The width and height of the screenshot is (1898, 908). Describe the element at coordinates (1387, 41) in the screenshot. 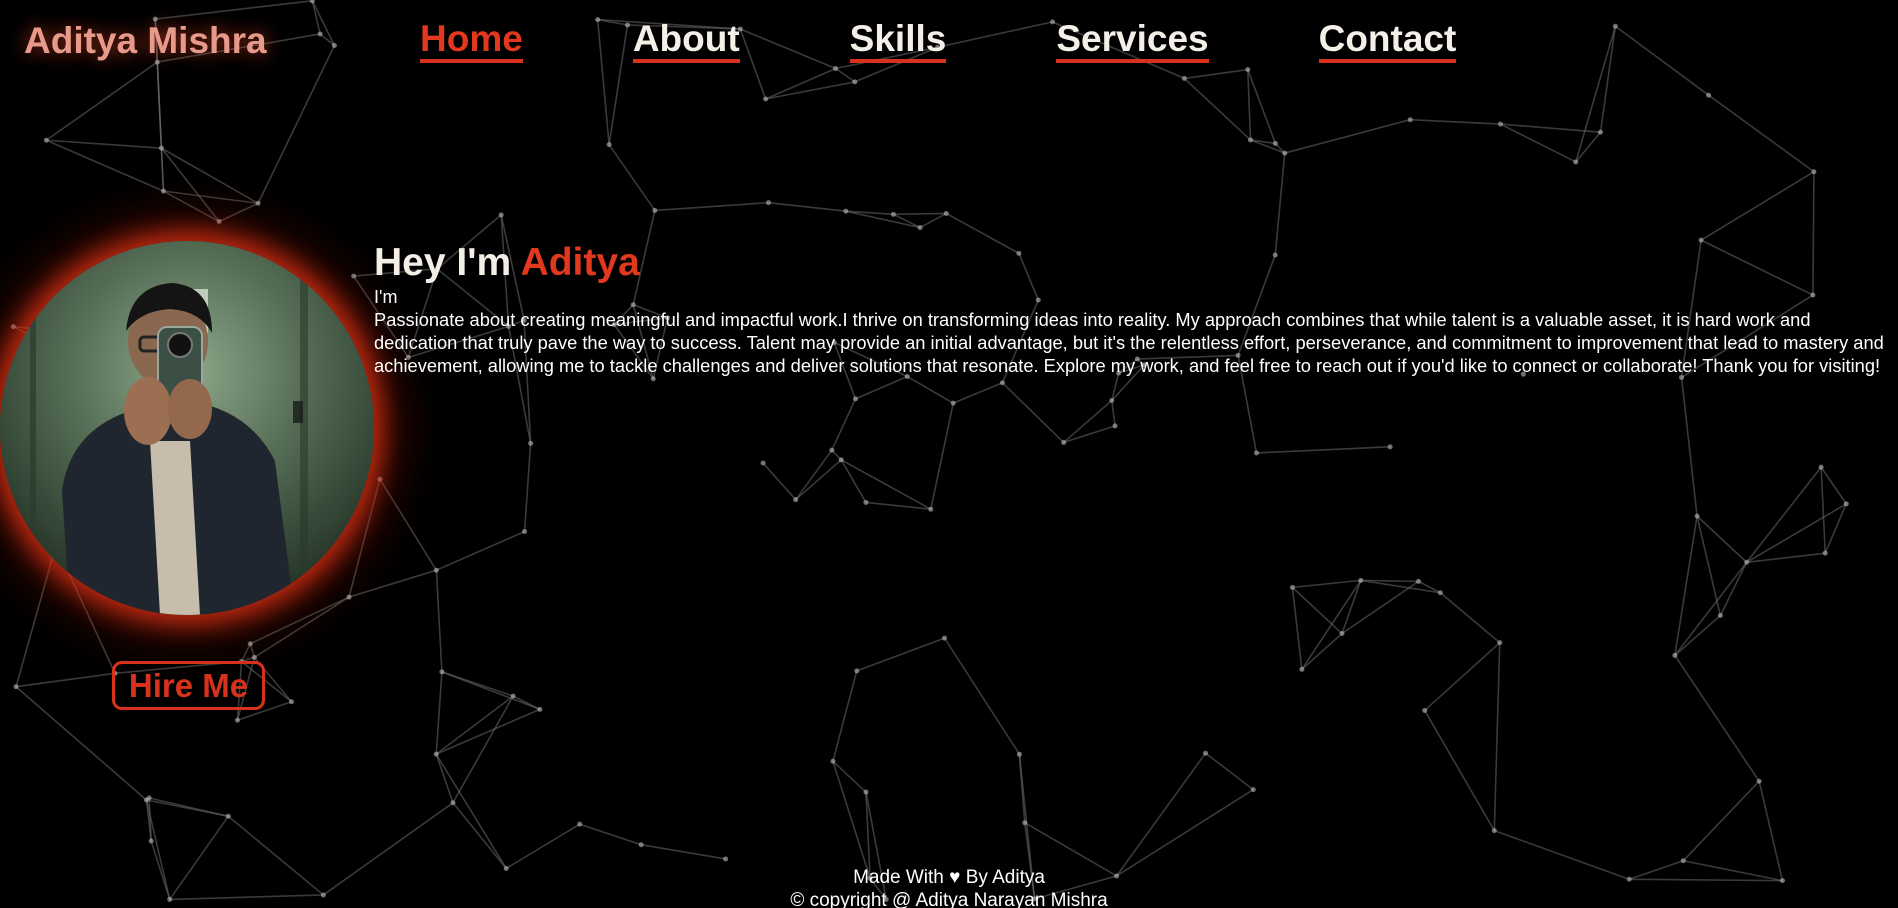

I see `nav-contact: Contact` at that location.